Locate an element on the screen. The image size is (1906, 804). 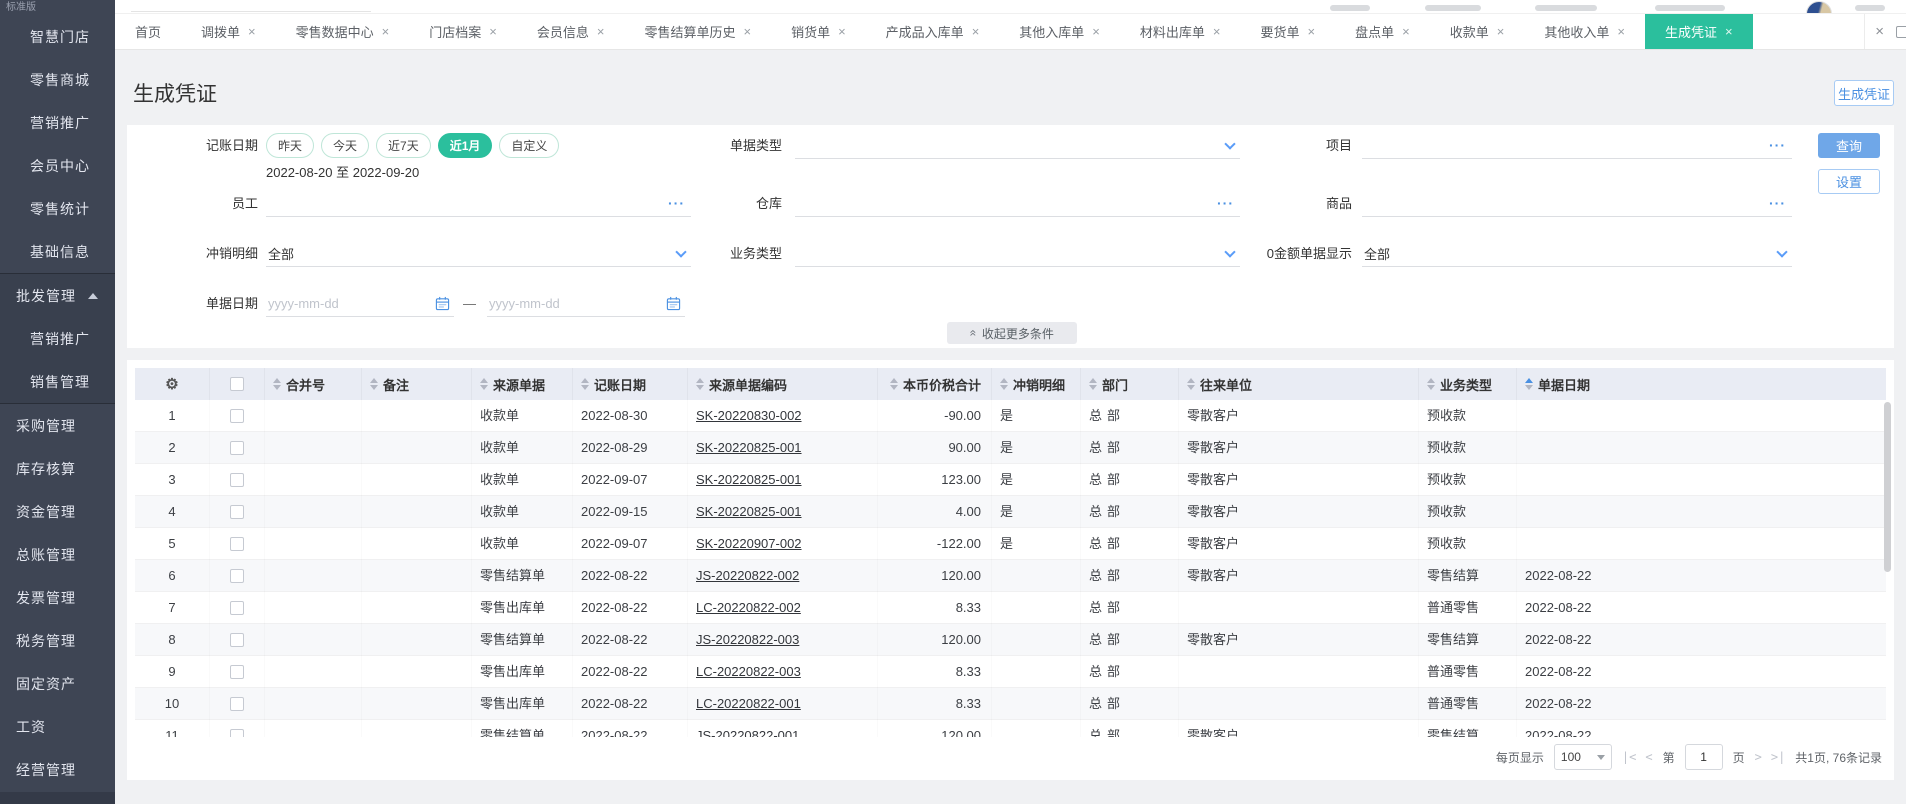
sidebar-item-retail-mall: 零售商城 is located at coordinates (57, 79).